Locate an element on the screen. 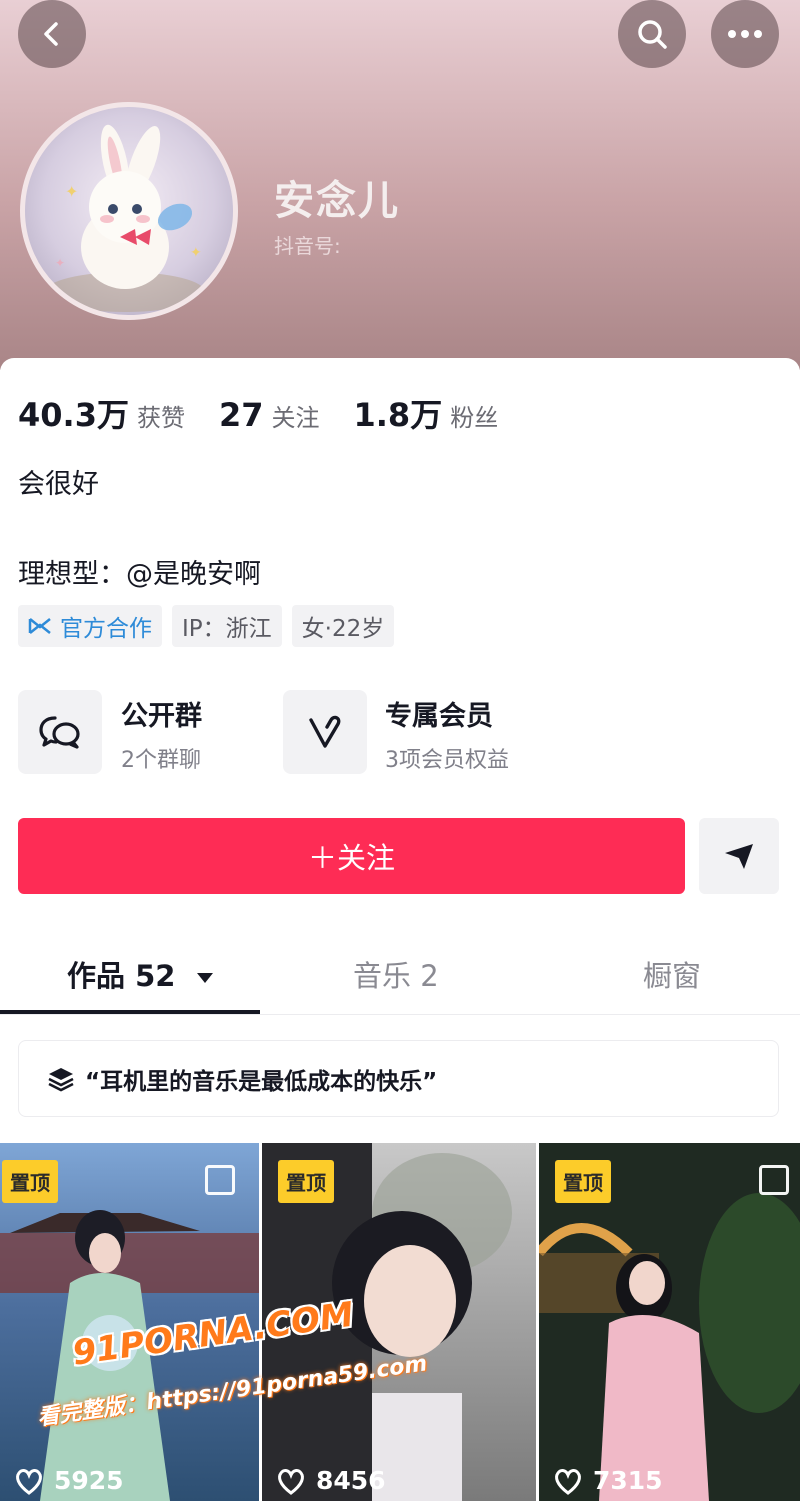  back-button is located at coordinates (52, 34).